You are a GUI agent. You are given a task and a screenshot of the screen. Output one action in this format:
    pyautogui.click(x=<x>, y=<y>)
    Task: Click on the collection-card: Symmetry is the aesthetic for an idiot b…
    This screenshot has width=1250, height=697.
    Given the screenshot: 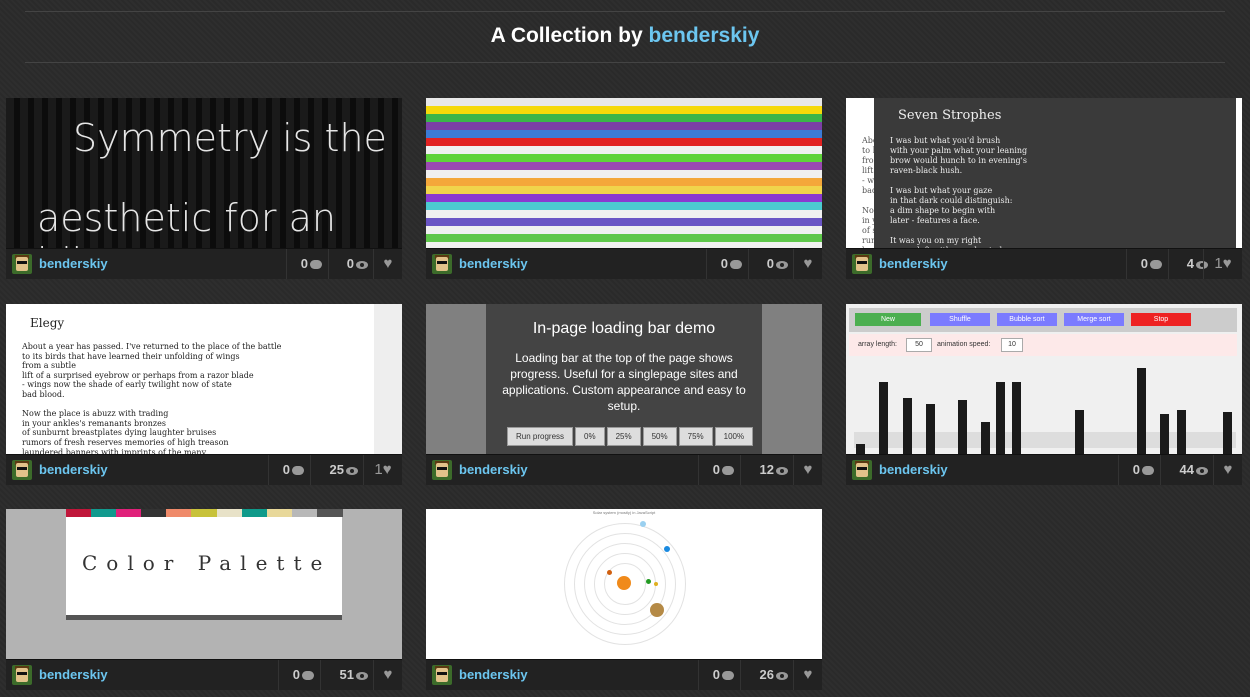 What is the action you would take?
    pyautogui.click(x=204, y=188)
    